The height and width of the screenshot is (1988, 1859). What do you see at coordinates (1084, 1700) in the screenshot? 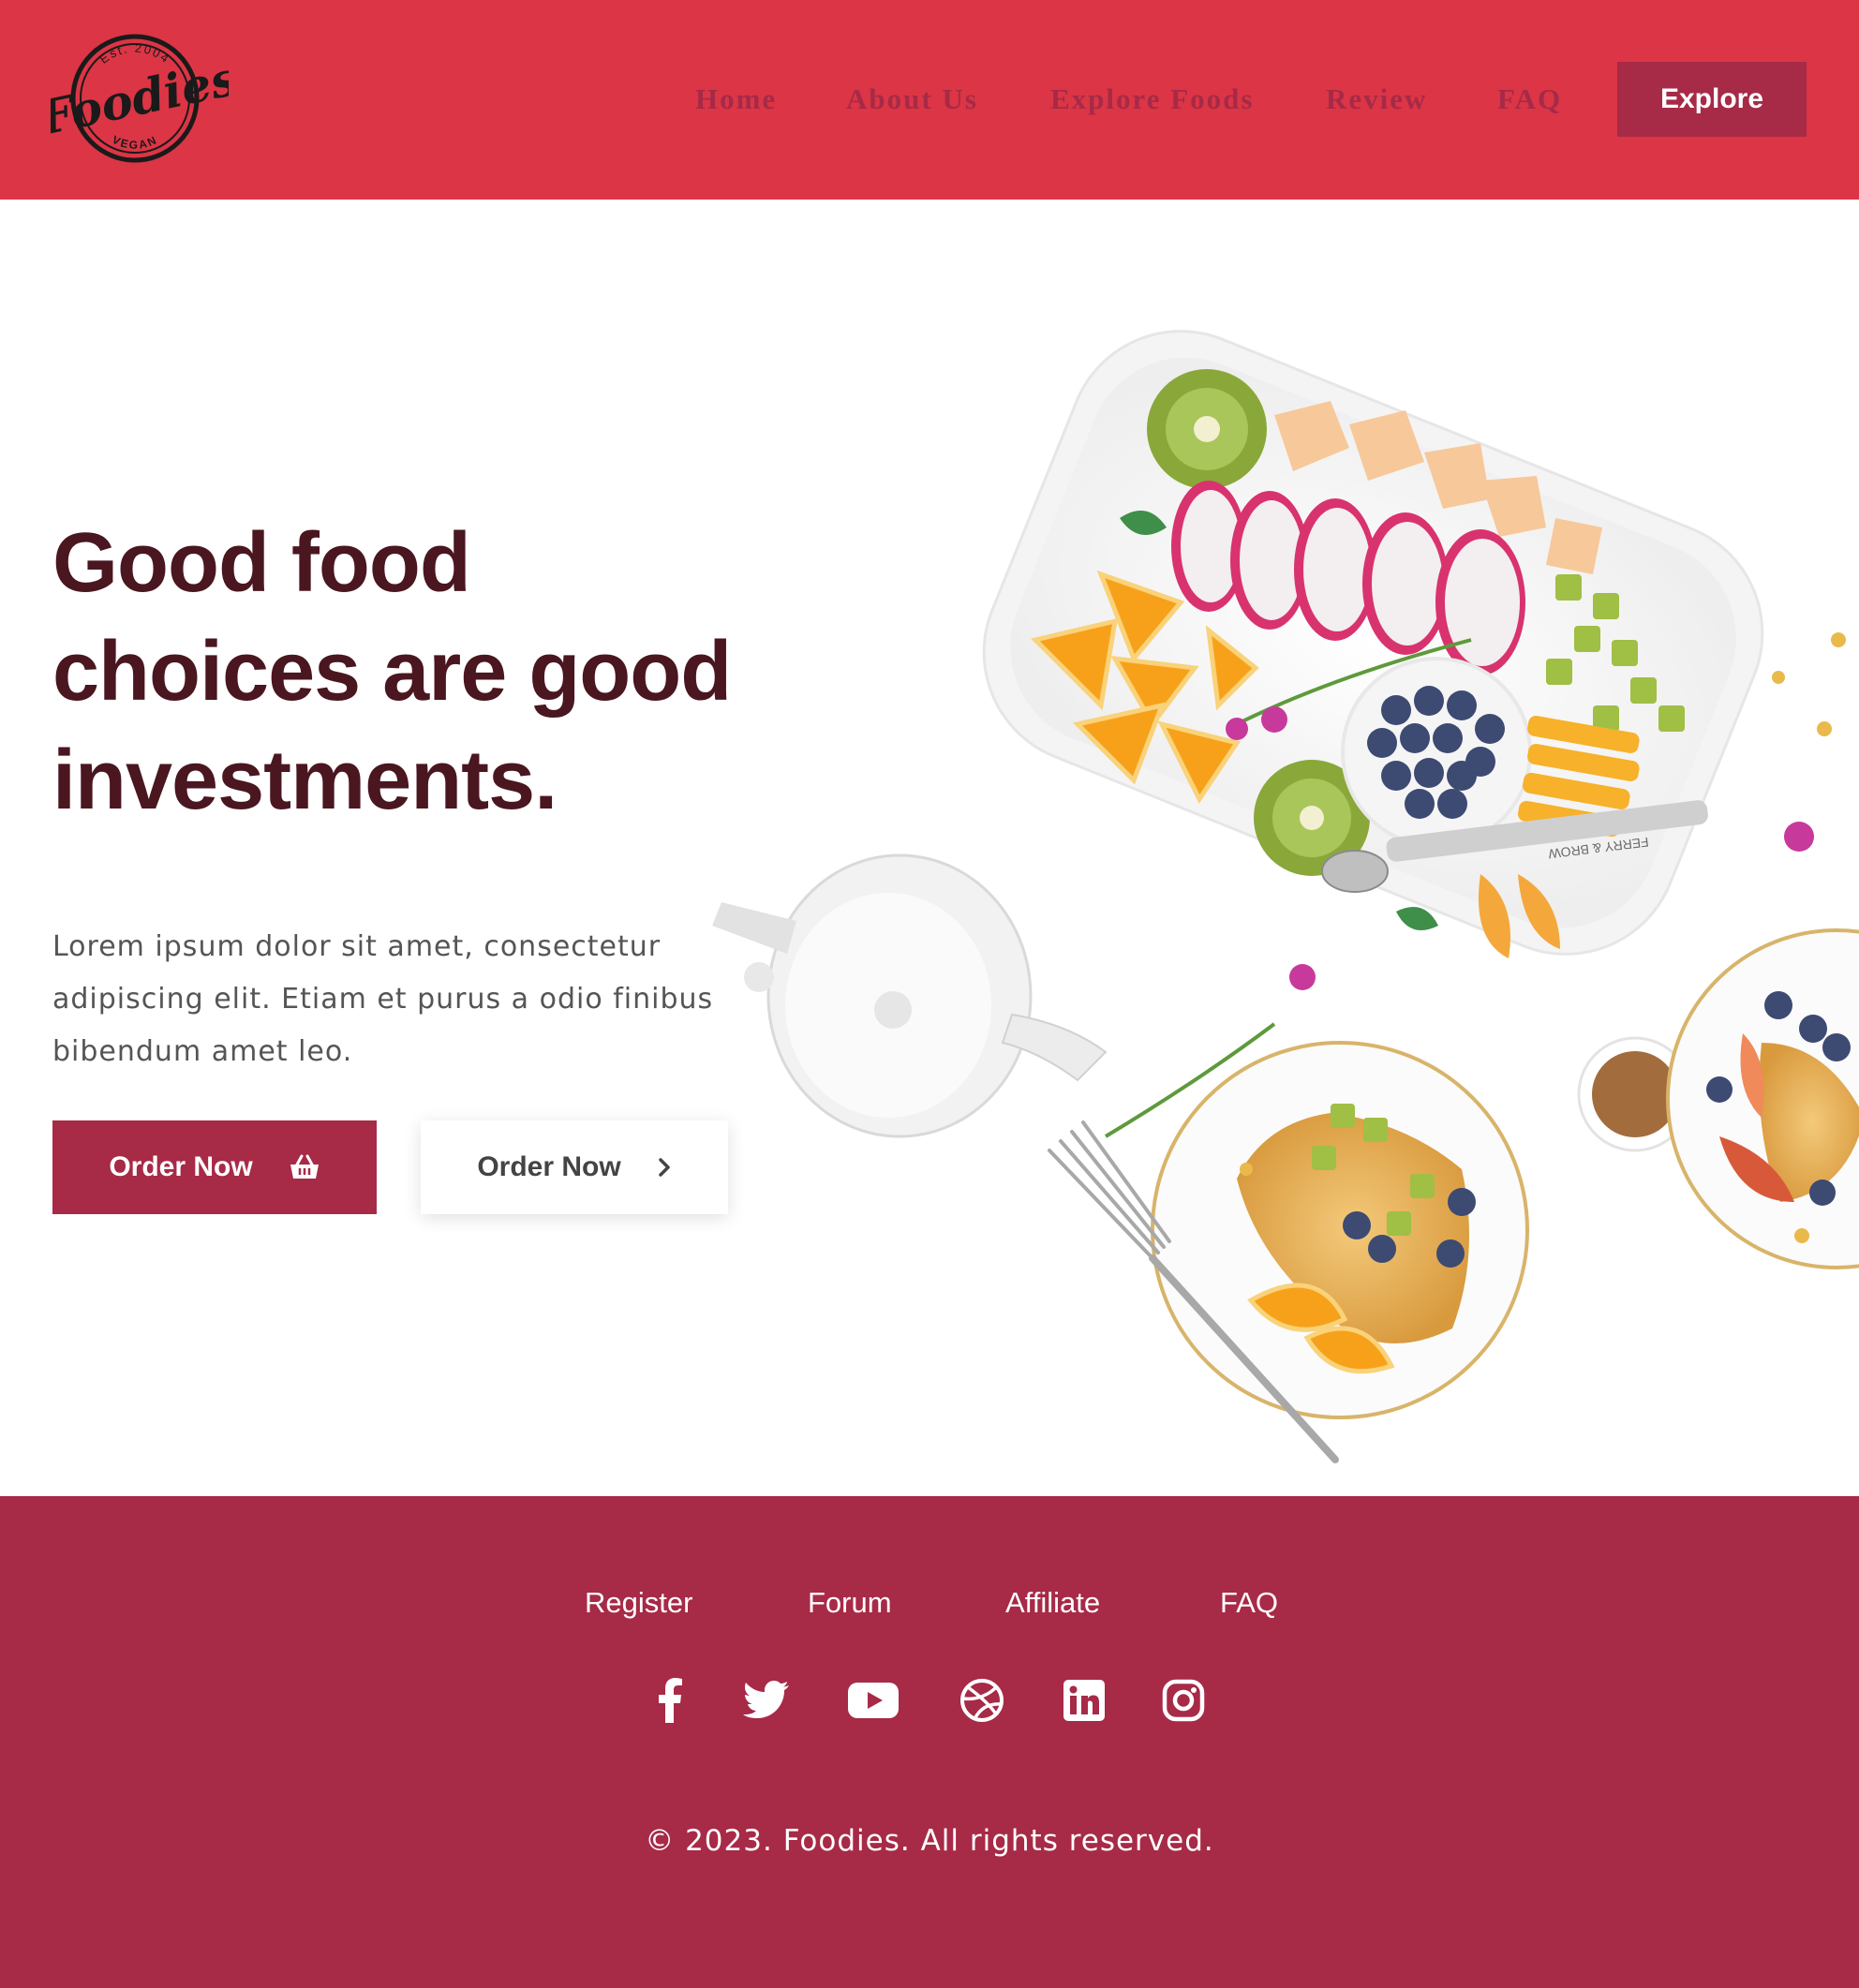
I see `linkedin-icon` at bounding box center [1084, 1700].